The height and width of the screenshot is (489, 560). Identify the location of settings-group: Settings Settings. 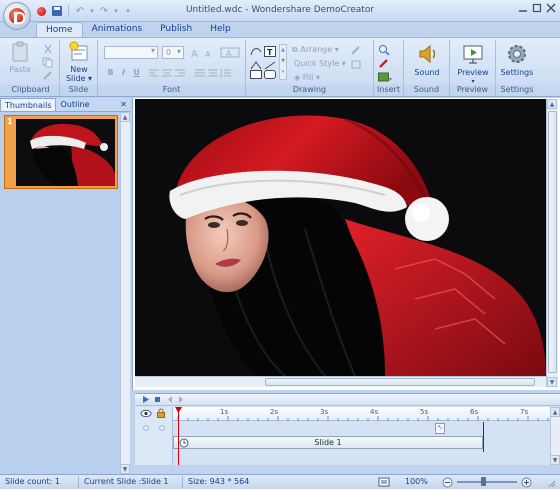
(517, 68).